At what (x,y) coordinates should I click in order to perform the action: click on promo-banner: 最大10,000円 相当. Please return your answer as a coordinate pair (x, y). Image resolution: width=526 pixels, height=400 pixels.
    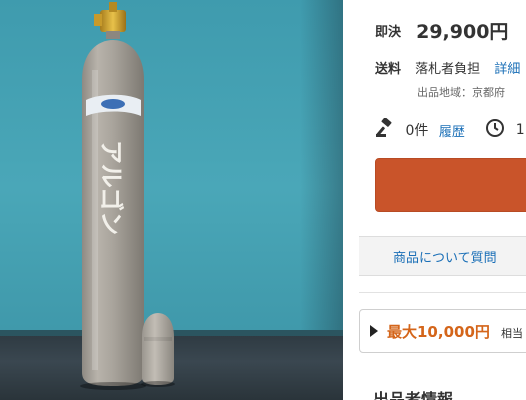
    Looking at the image, I should click on (442, 331).